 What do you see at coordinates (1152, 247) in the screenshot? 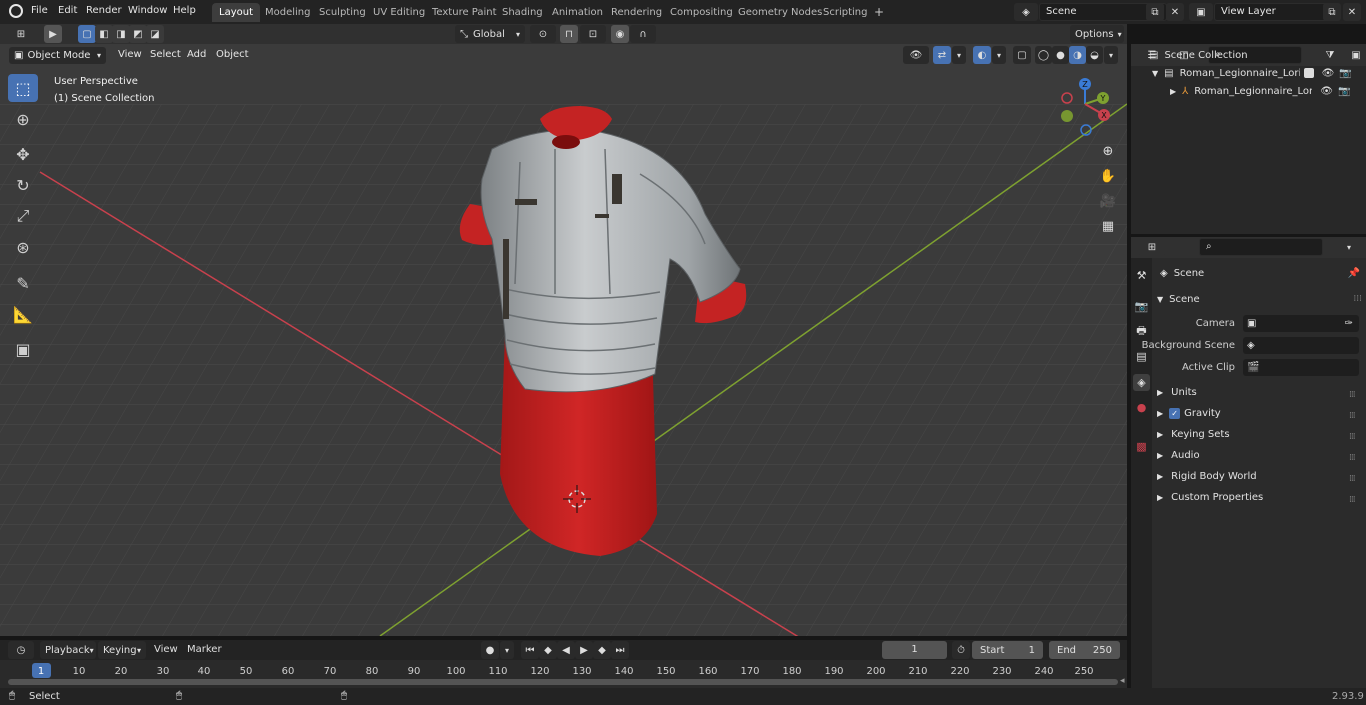
I see `properties-editor-icon: ⊞` at bounding box center [1152, 247].